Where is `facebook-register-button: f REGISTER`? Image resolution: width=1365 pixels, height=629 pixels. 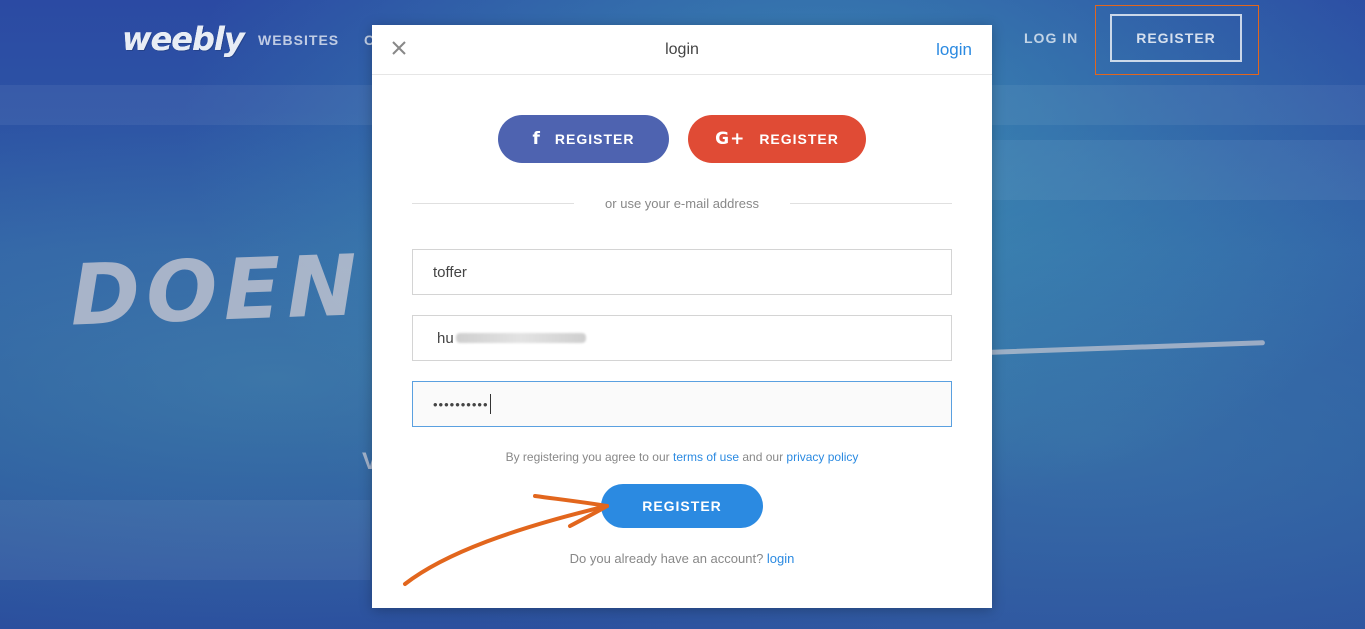 facebook-register-button: f REGISTER is located at coordinates (583, 139).